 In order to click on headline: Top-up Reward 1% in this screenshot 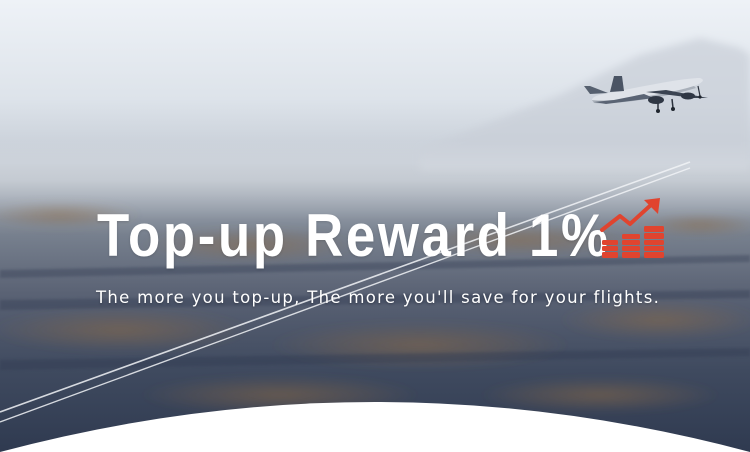, I will do `click(389, 236)`.